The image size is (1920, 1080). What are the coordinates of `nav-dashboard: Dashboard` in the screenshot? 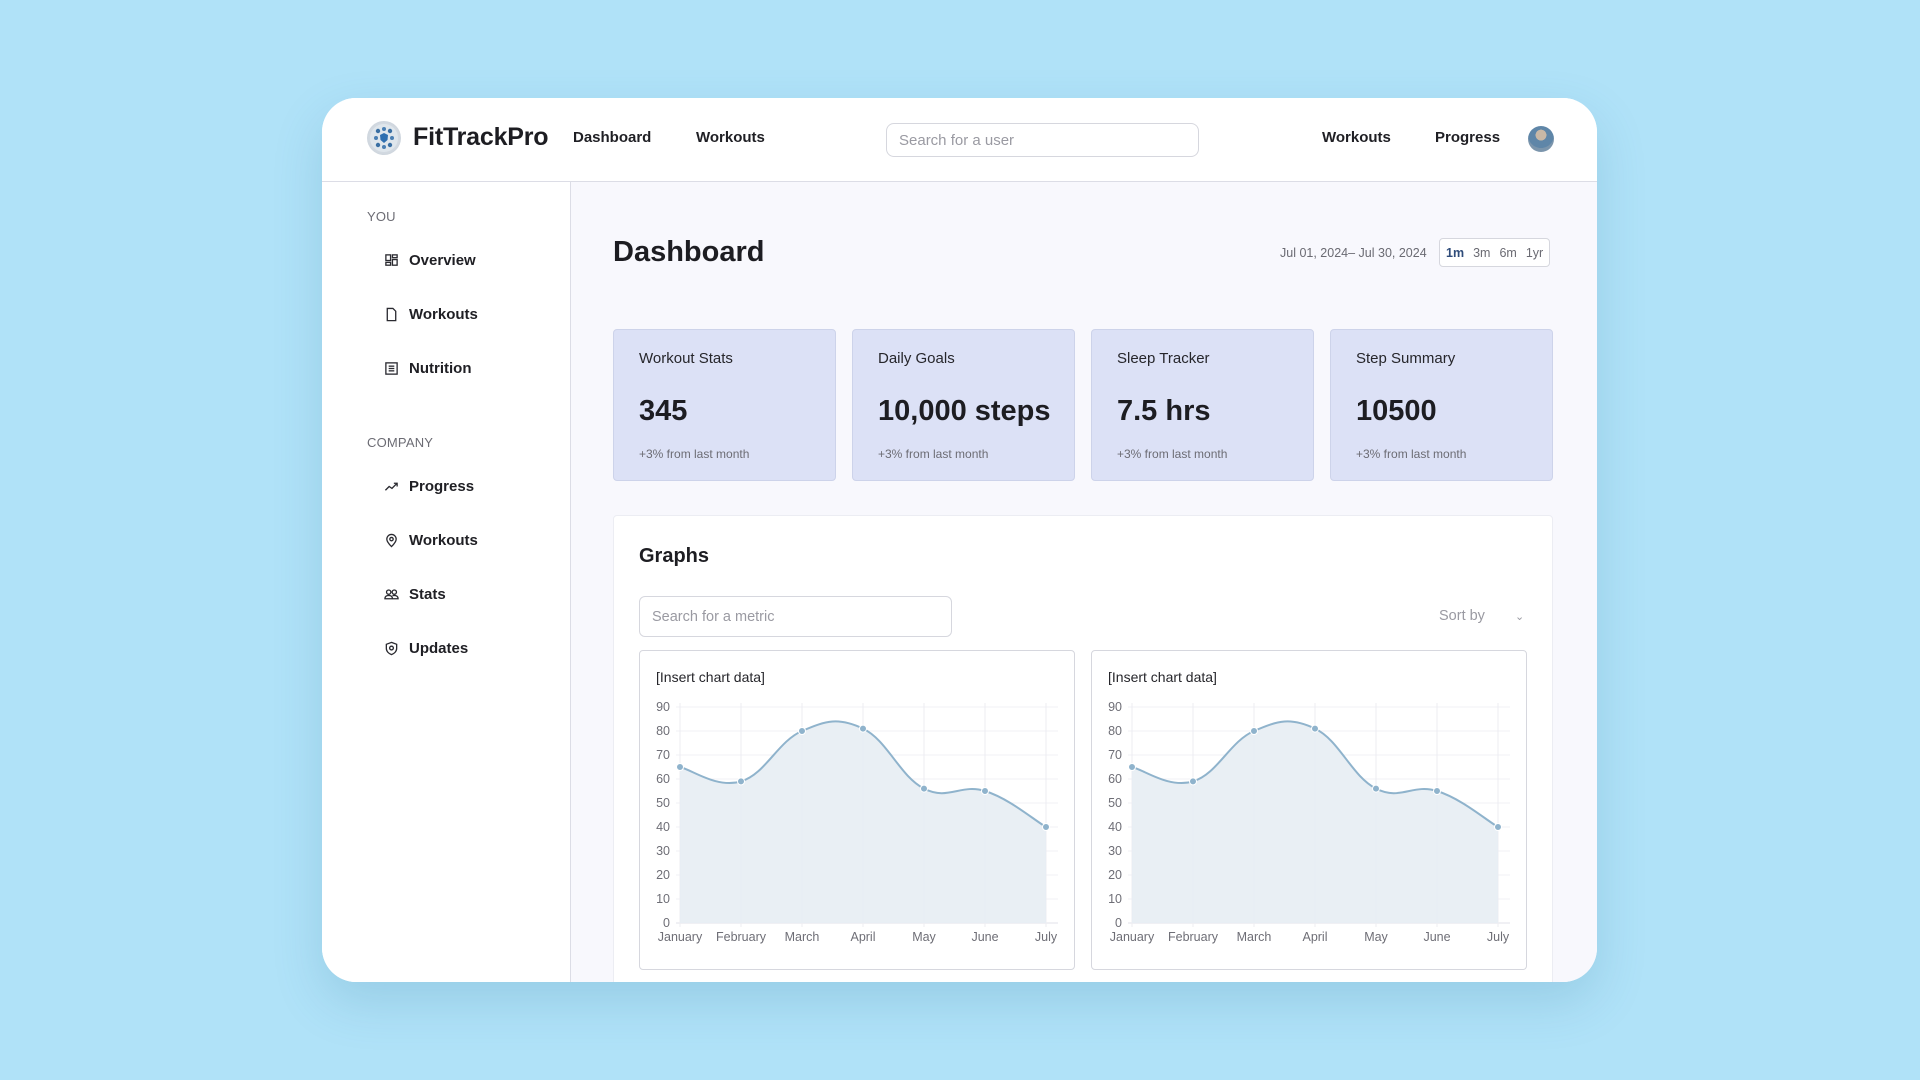 It's located at (612, 137).